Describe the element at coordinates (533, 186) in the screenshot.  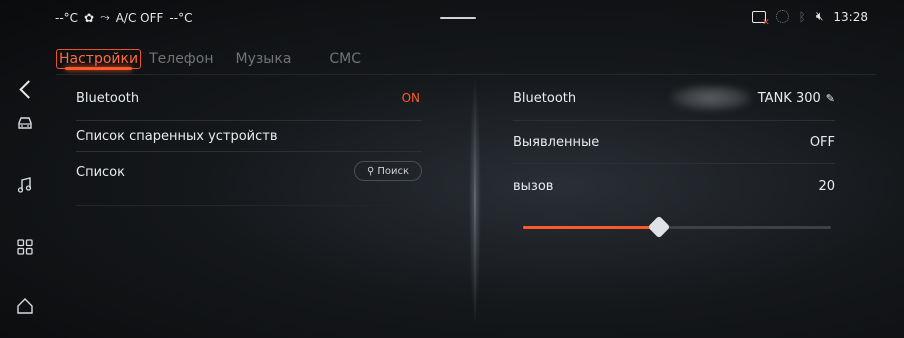
I see `call-volume-label: вызов` at that location.